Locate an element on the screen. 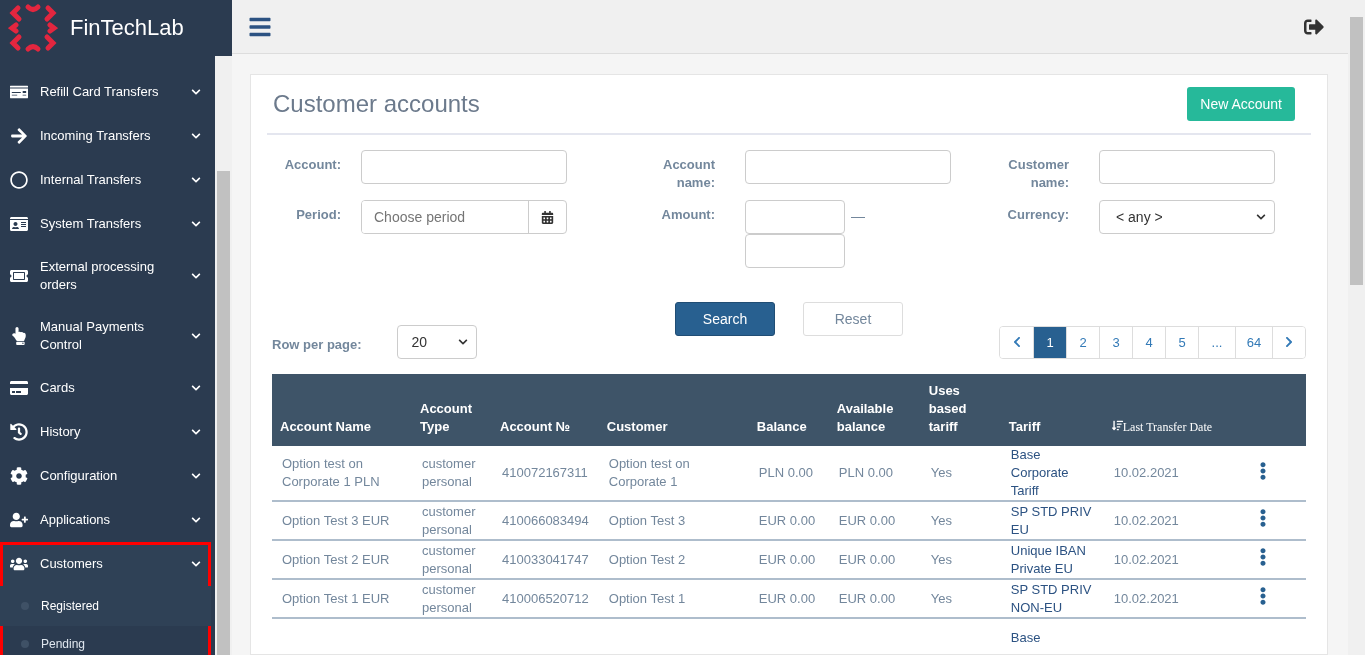 This screenshot has height=655, width=1365. submenu-item: Registered is located at coordinates (105, 606).